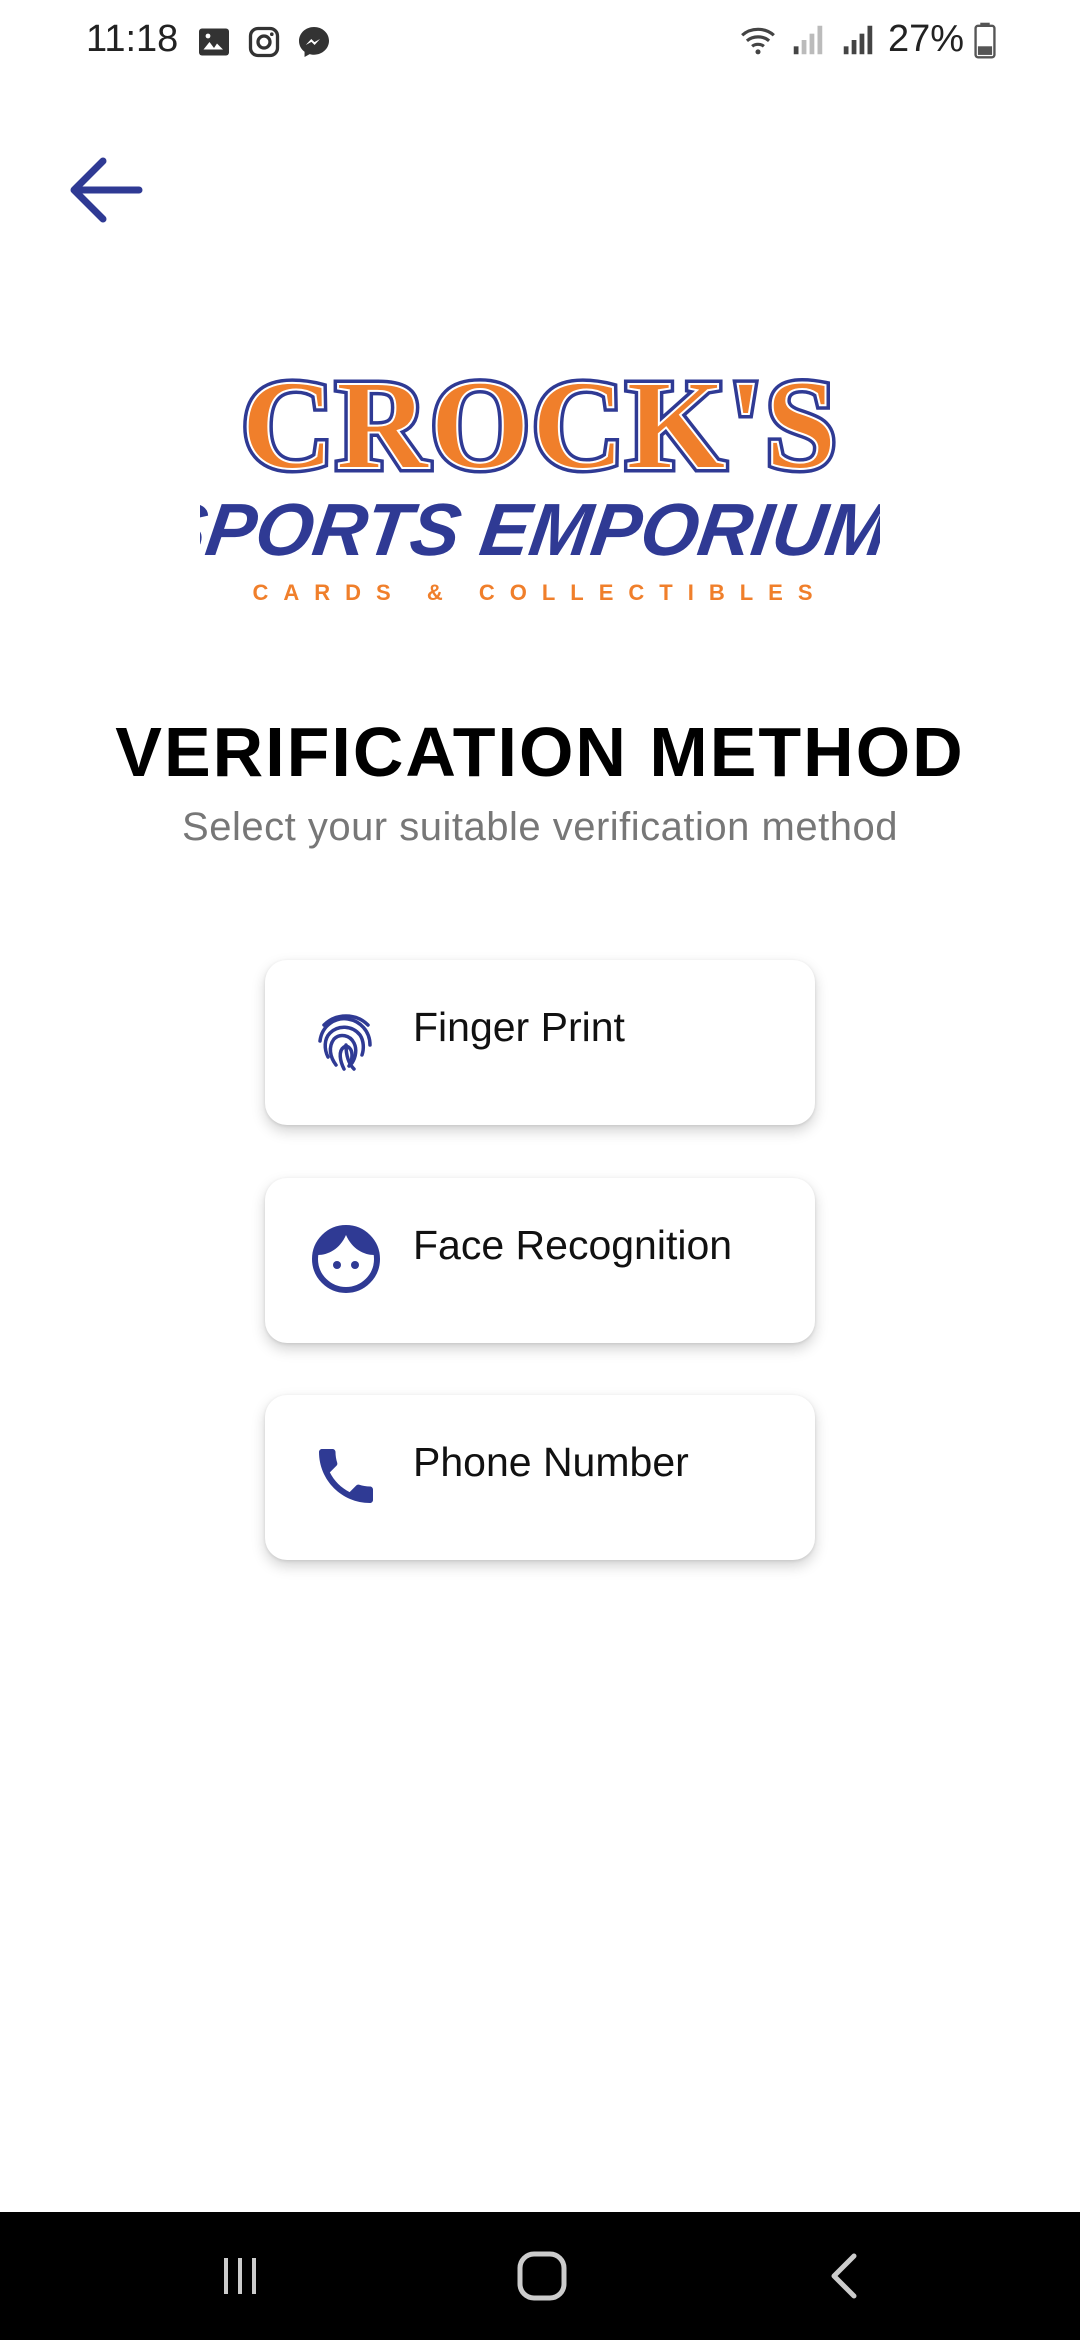  What do you see at coordinates (925, 39) in the screenshot?
I see `battery-percentage: 27%` at bounding box center [925, 39].